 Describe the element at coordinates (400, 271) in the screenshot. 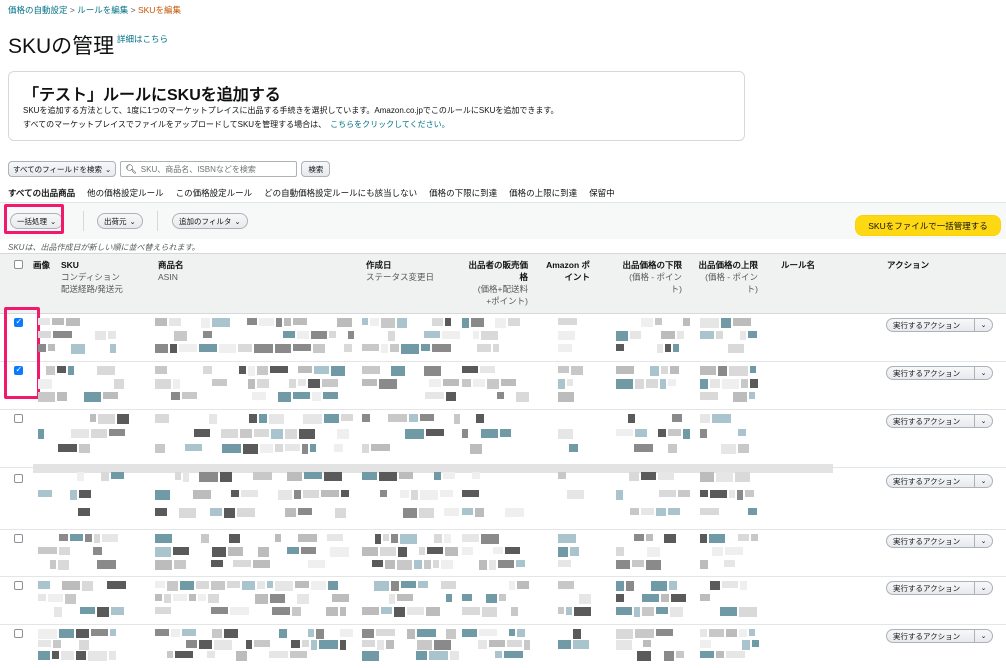

I see `col-created: 作成日 ステータス変更日` at that location.